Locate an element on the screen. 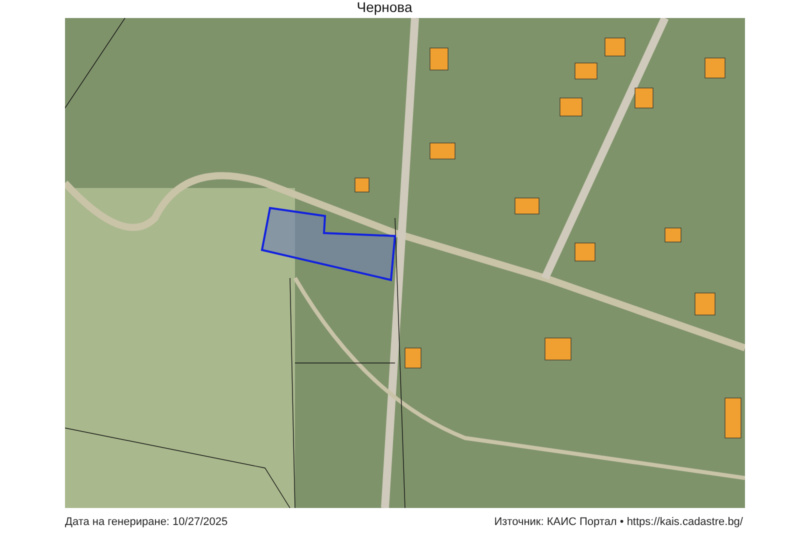 This screenshot has width=799, height=533. map-title: Чернова is located at coordinates (384, 7).